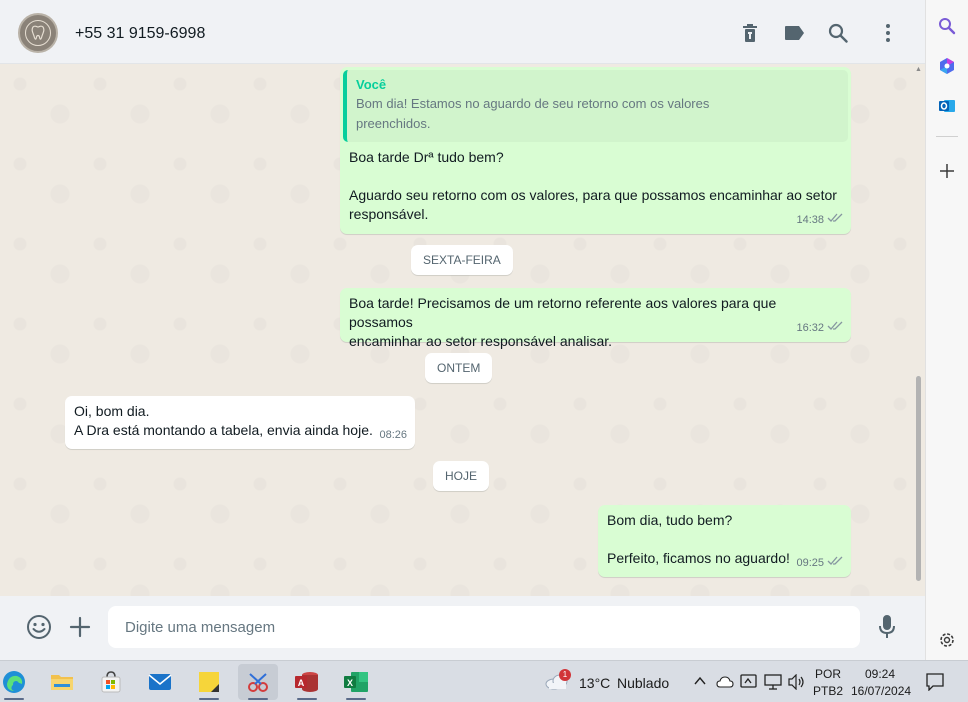  Describe the element at coordinates (461, 476) in the screenshot. I see `date-chip: HOJE` at that location.